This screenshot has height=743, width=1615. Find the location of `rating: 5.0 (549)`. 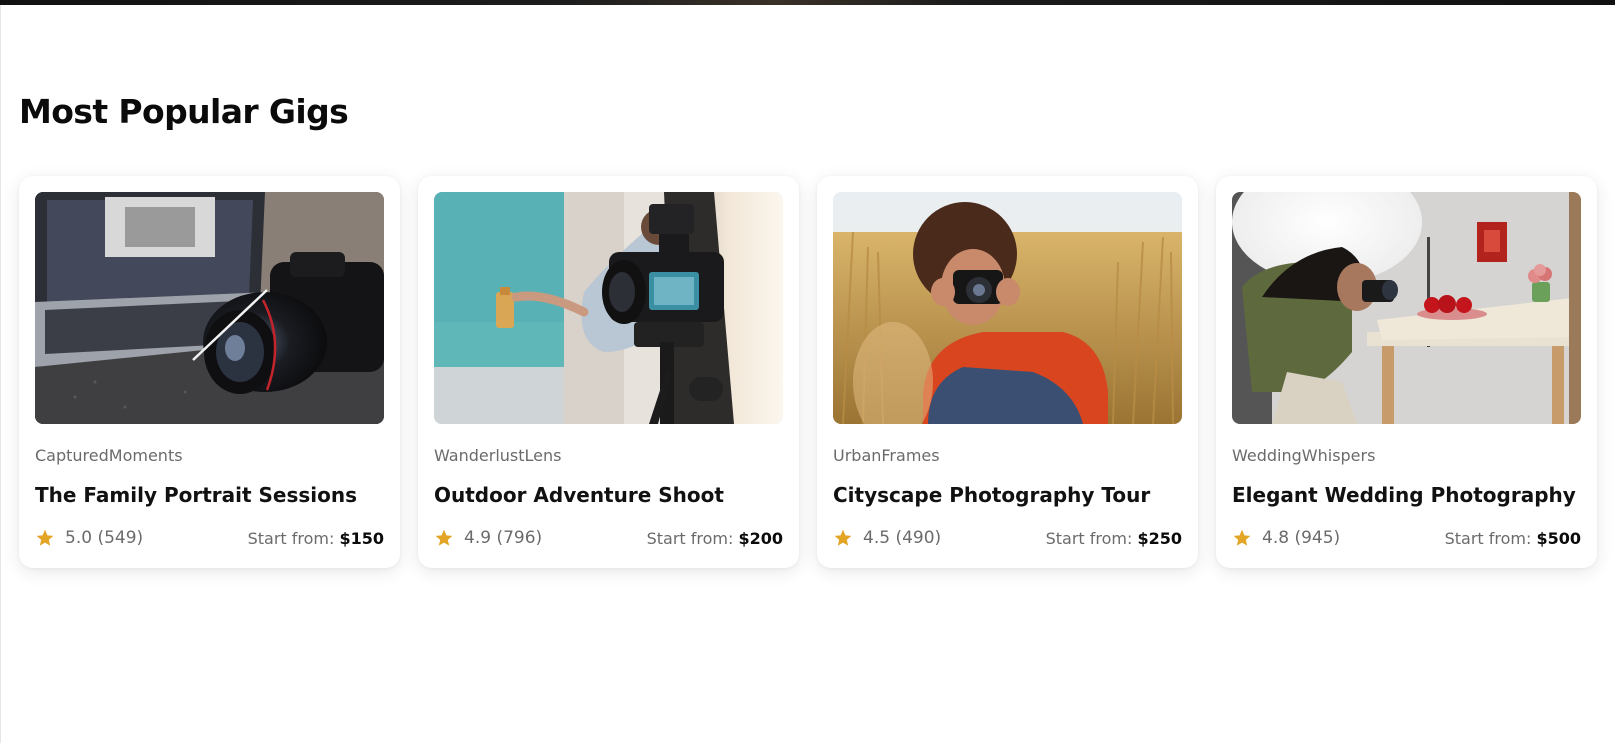

rating: 5.0 (549) is located at coordinates (89, 538).